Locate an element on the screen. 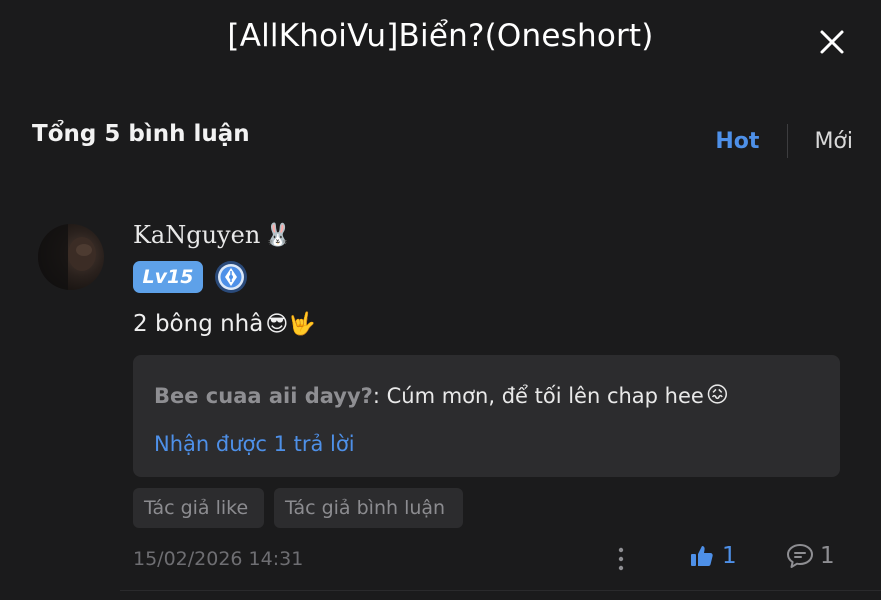 This screenshot has width=881, height=600. thumbs-up-icon is located at coordinates (702, 556).